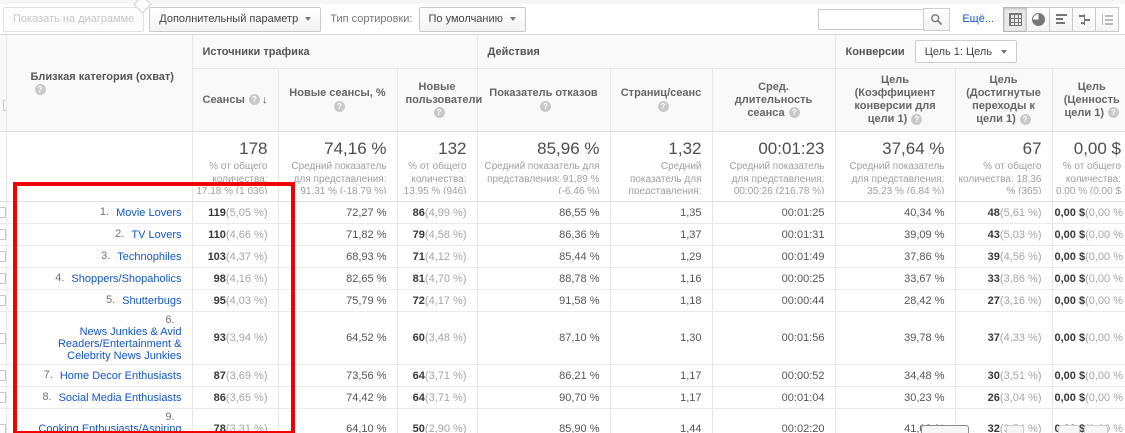 The height and width of the screenshot is (433, 1125). I want to click on bounce-cell: 85,90 %, so click(543, 420).